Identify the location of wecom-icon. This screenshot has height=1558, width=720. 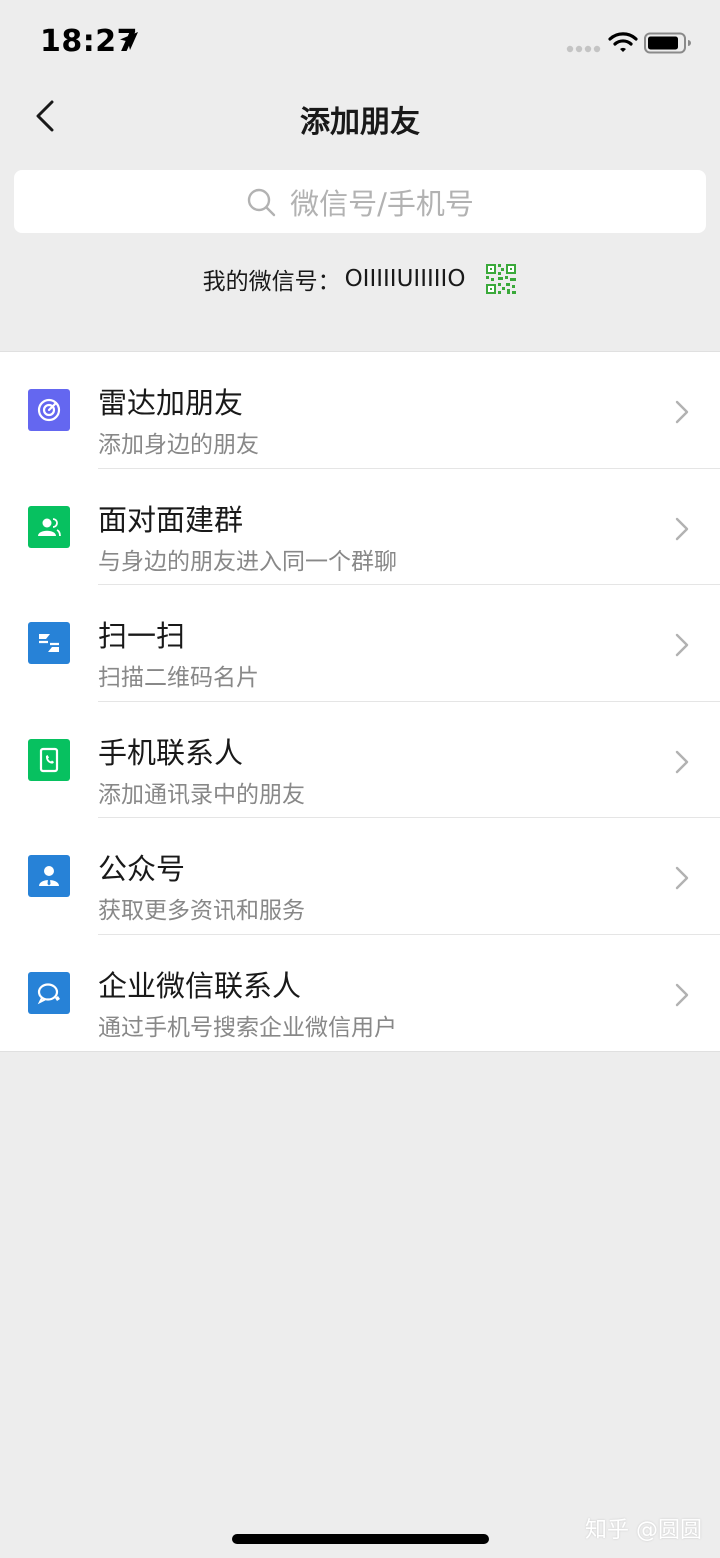
(49, 992).